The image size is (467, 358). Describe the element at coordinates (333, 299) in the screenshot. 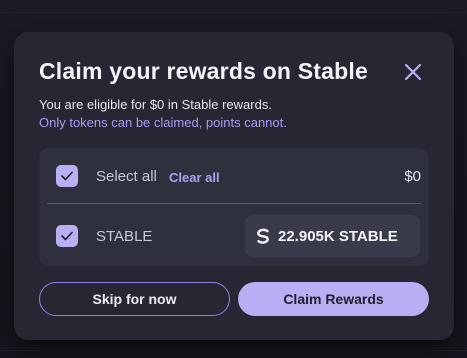

I see `claim-rewards-button: Claim Rewards` at that location.